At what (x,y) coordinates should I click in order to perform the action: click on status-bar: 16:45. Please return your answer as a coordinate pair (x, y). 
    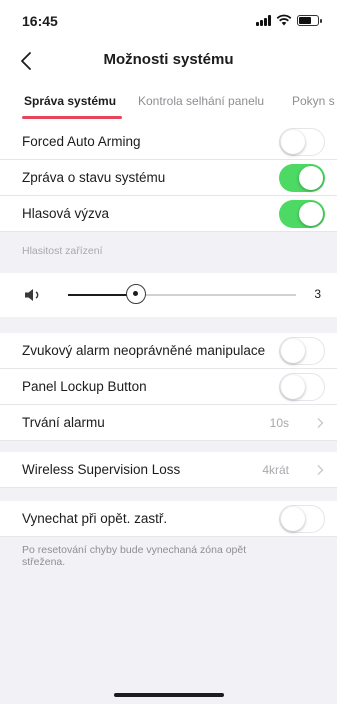
    Looking at the image, I should click on (168, 20).